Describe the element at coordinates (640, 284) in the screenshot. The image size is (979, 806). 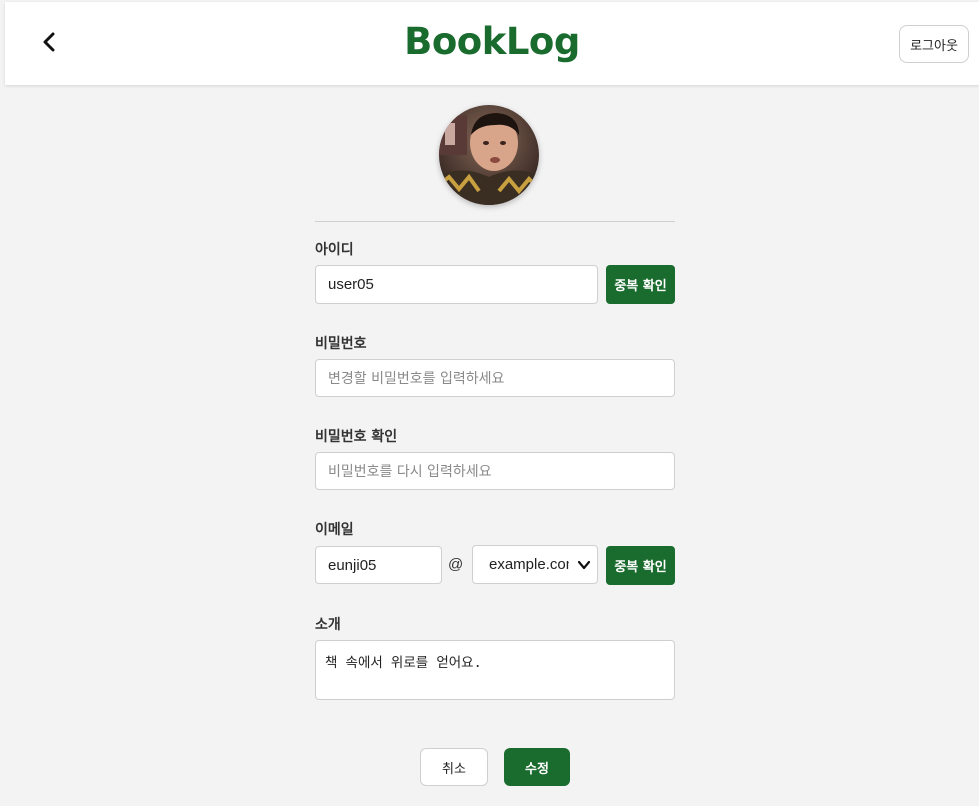
I see `id-duplicate-check-button: 중복 확인` at that location.